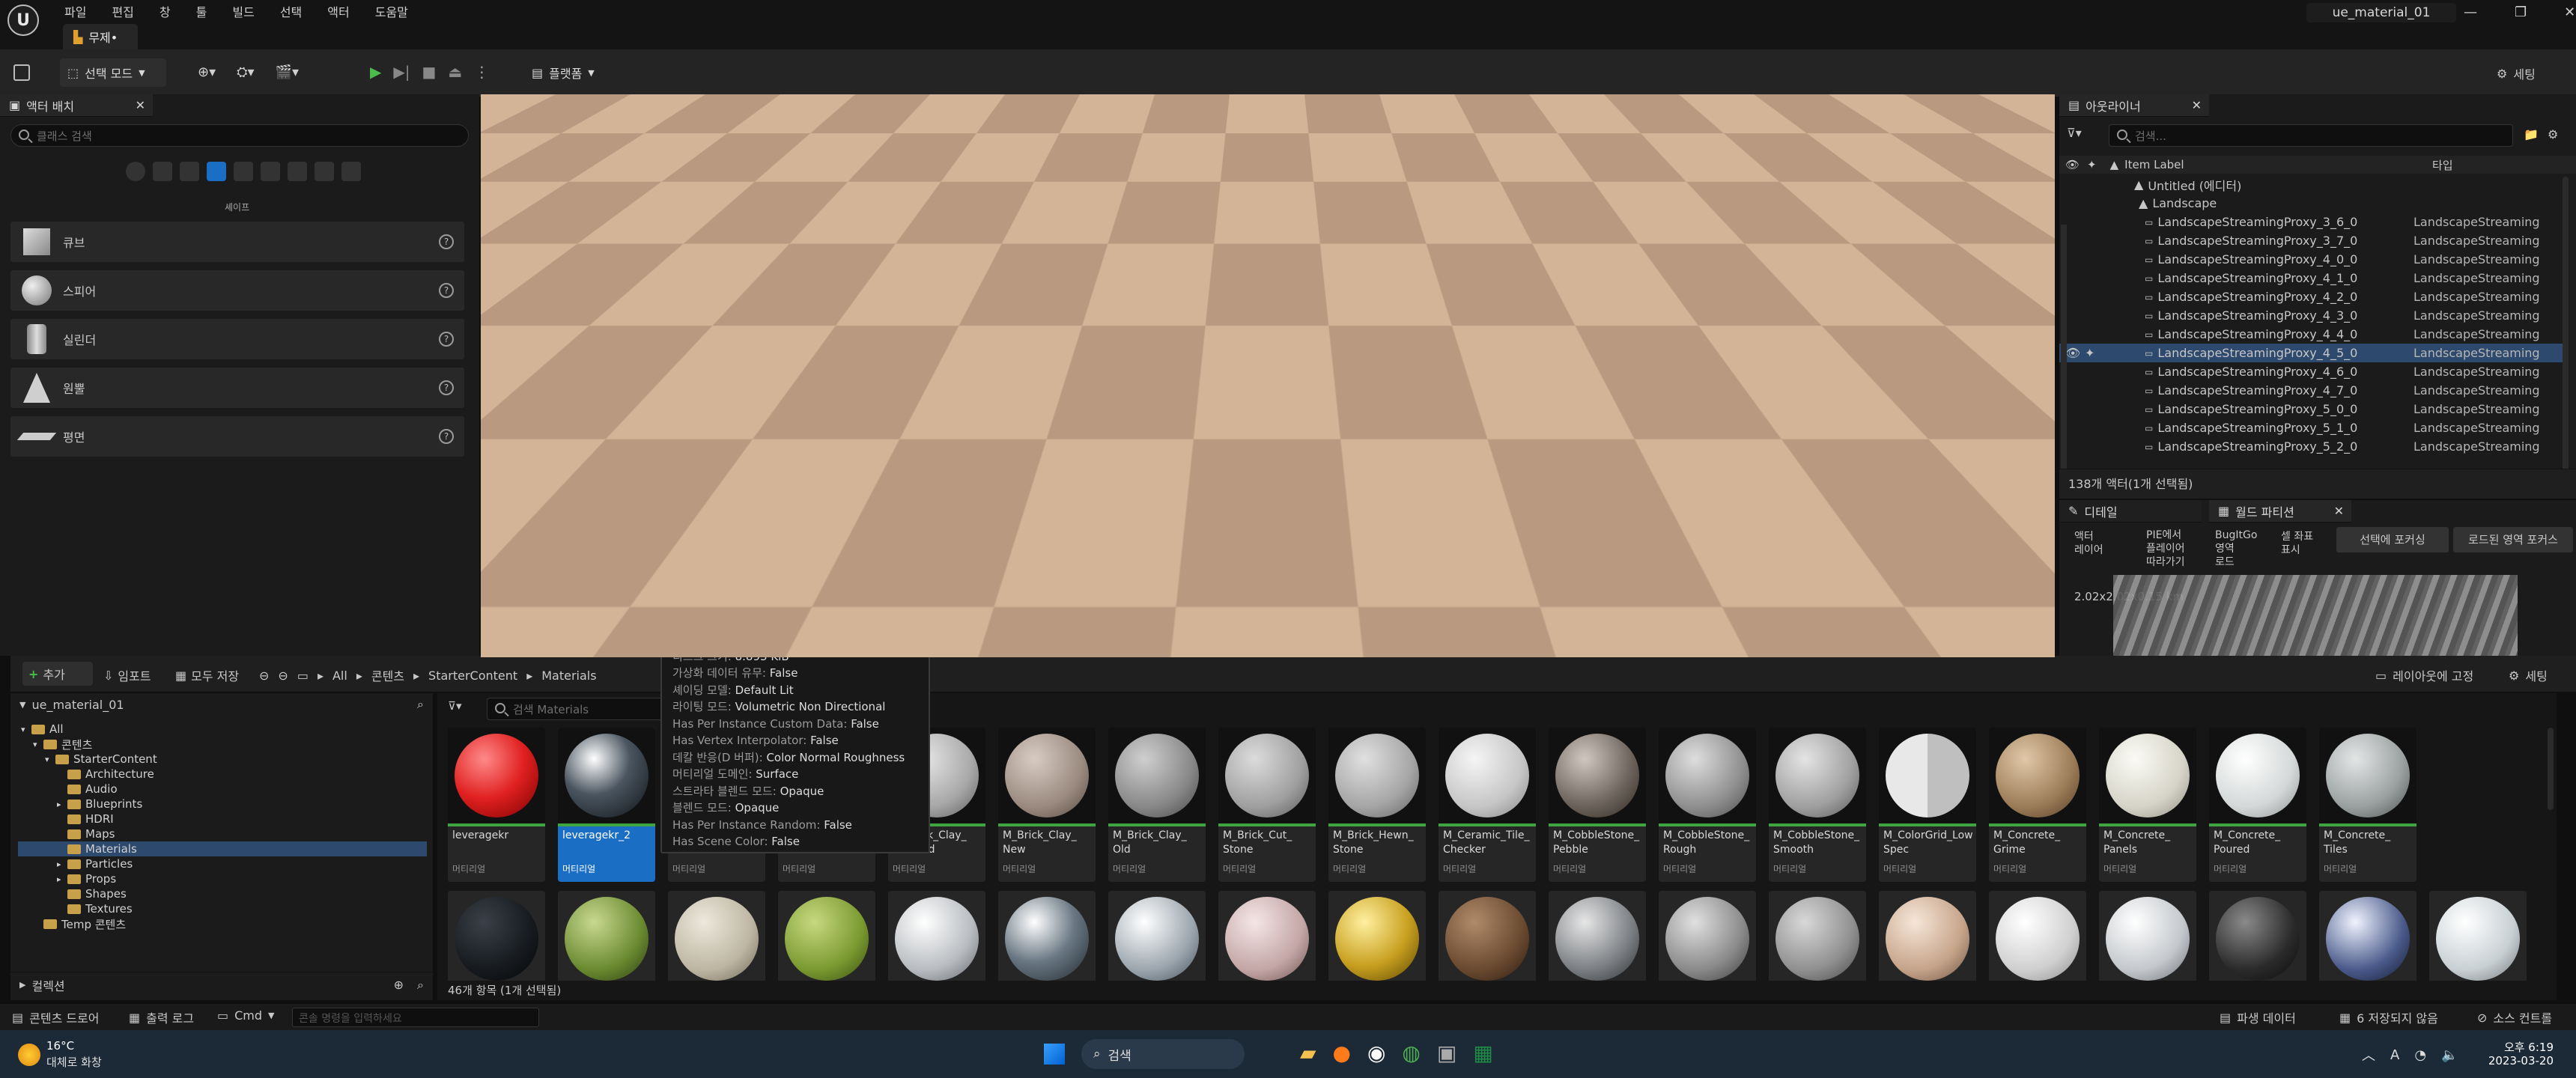 The height and width of the screenshot is (1078, 2576). Describe the element at coordinates (339, 676) in the screenshot. I see `breadcrumb-all: All` at that location.